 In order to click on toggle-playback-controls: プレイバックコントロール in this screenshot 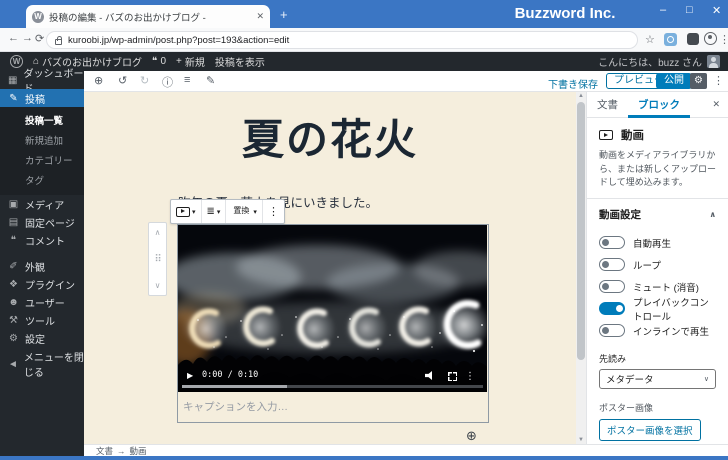, I will do `click(657, 310)`.